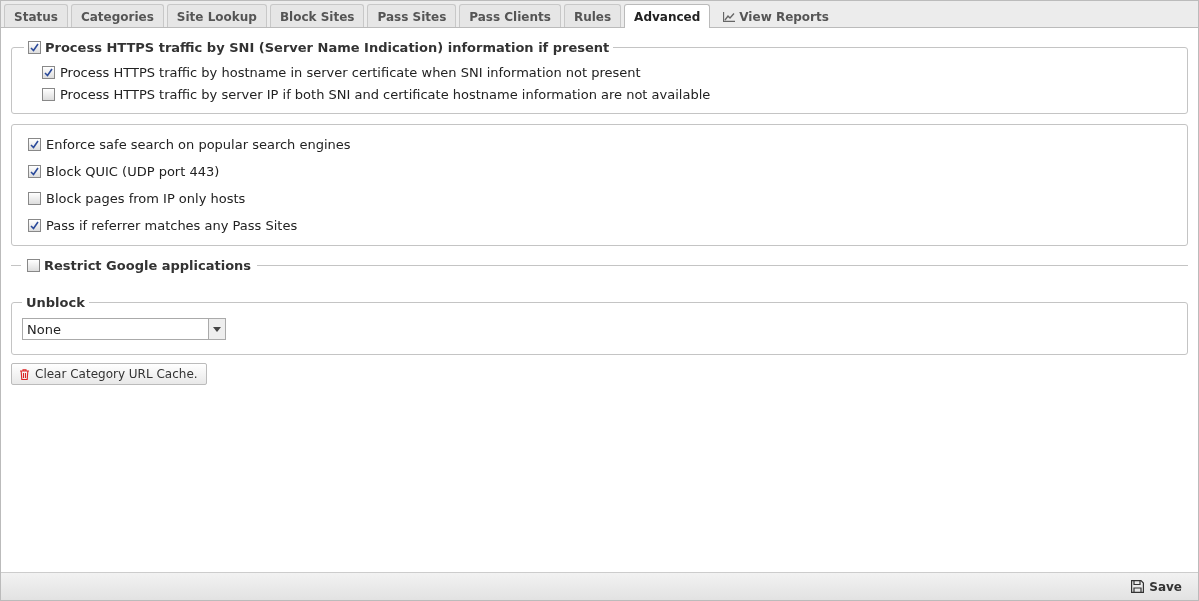  I want to click on tab: Block Sites, so click(317, 15).